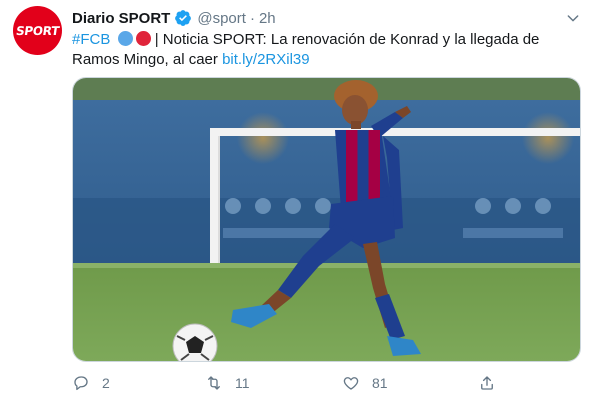  What do you see at coordinates (267, 18) in the screenshot?
I see `tweet-timestamp: 2h` at bounding box center [267, 18].